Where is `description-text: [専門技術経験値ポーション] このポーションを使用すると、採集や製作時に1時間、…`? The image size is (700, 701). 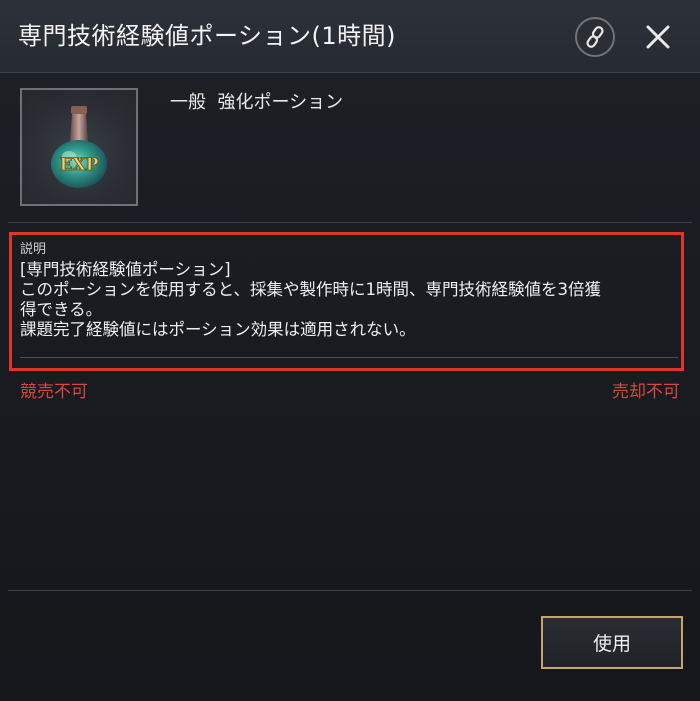 description-text: [専門技術経験値ポーション] このポーションを使用すると、採集や製作時に1時間、… is located at coordinates (349, 300).